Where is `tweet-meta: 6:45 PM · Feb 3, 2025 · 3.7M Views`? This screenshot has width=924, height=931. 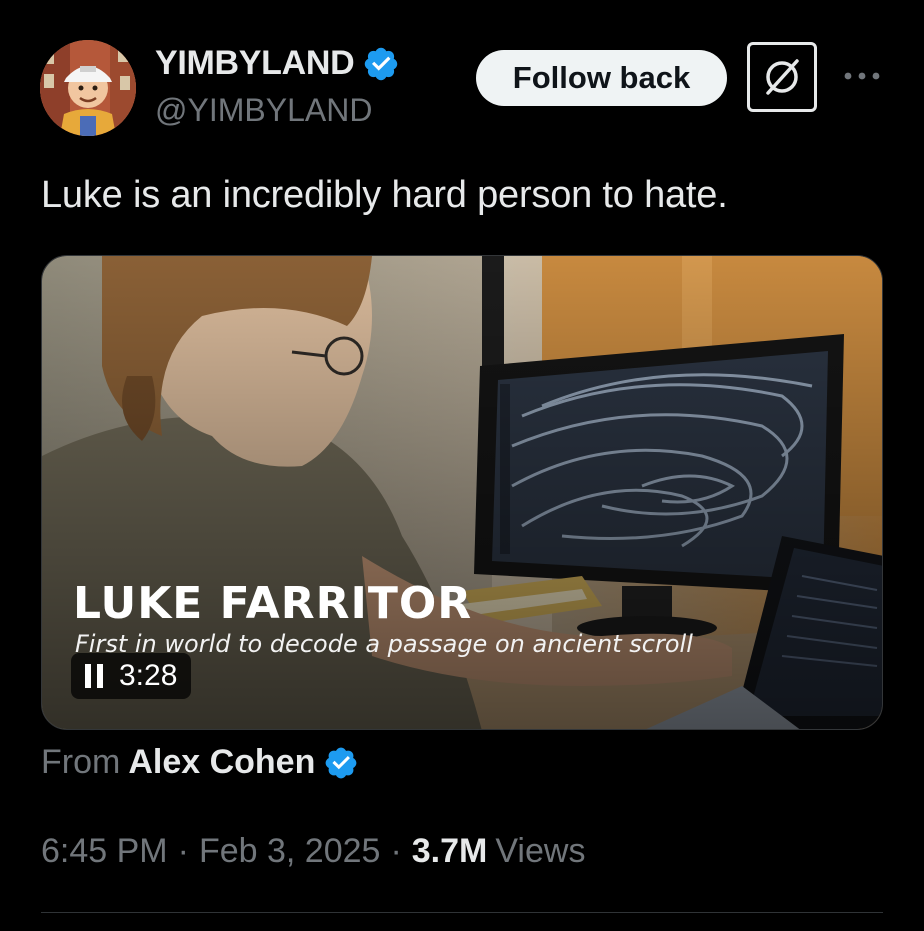 tweet-meta: 6:45 PM · Feb 3, 2025 · 3.7M Views is located at coordinates (313, 851).